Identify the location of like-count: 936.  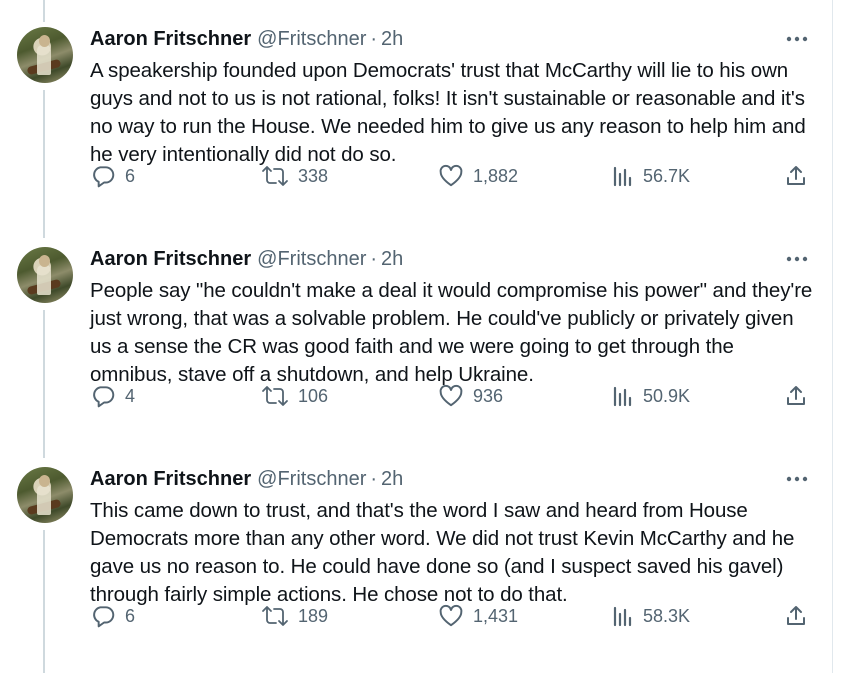
(488, 395).